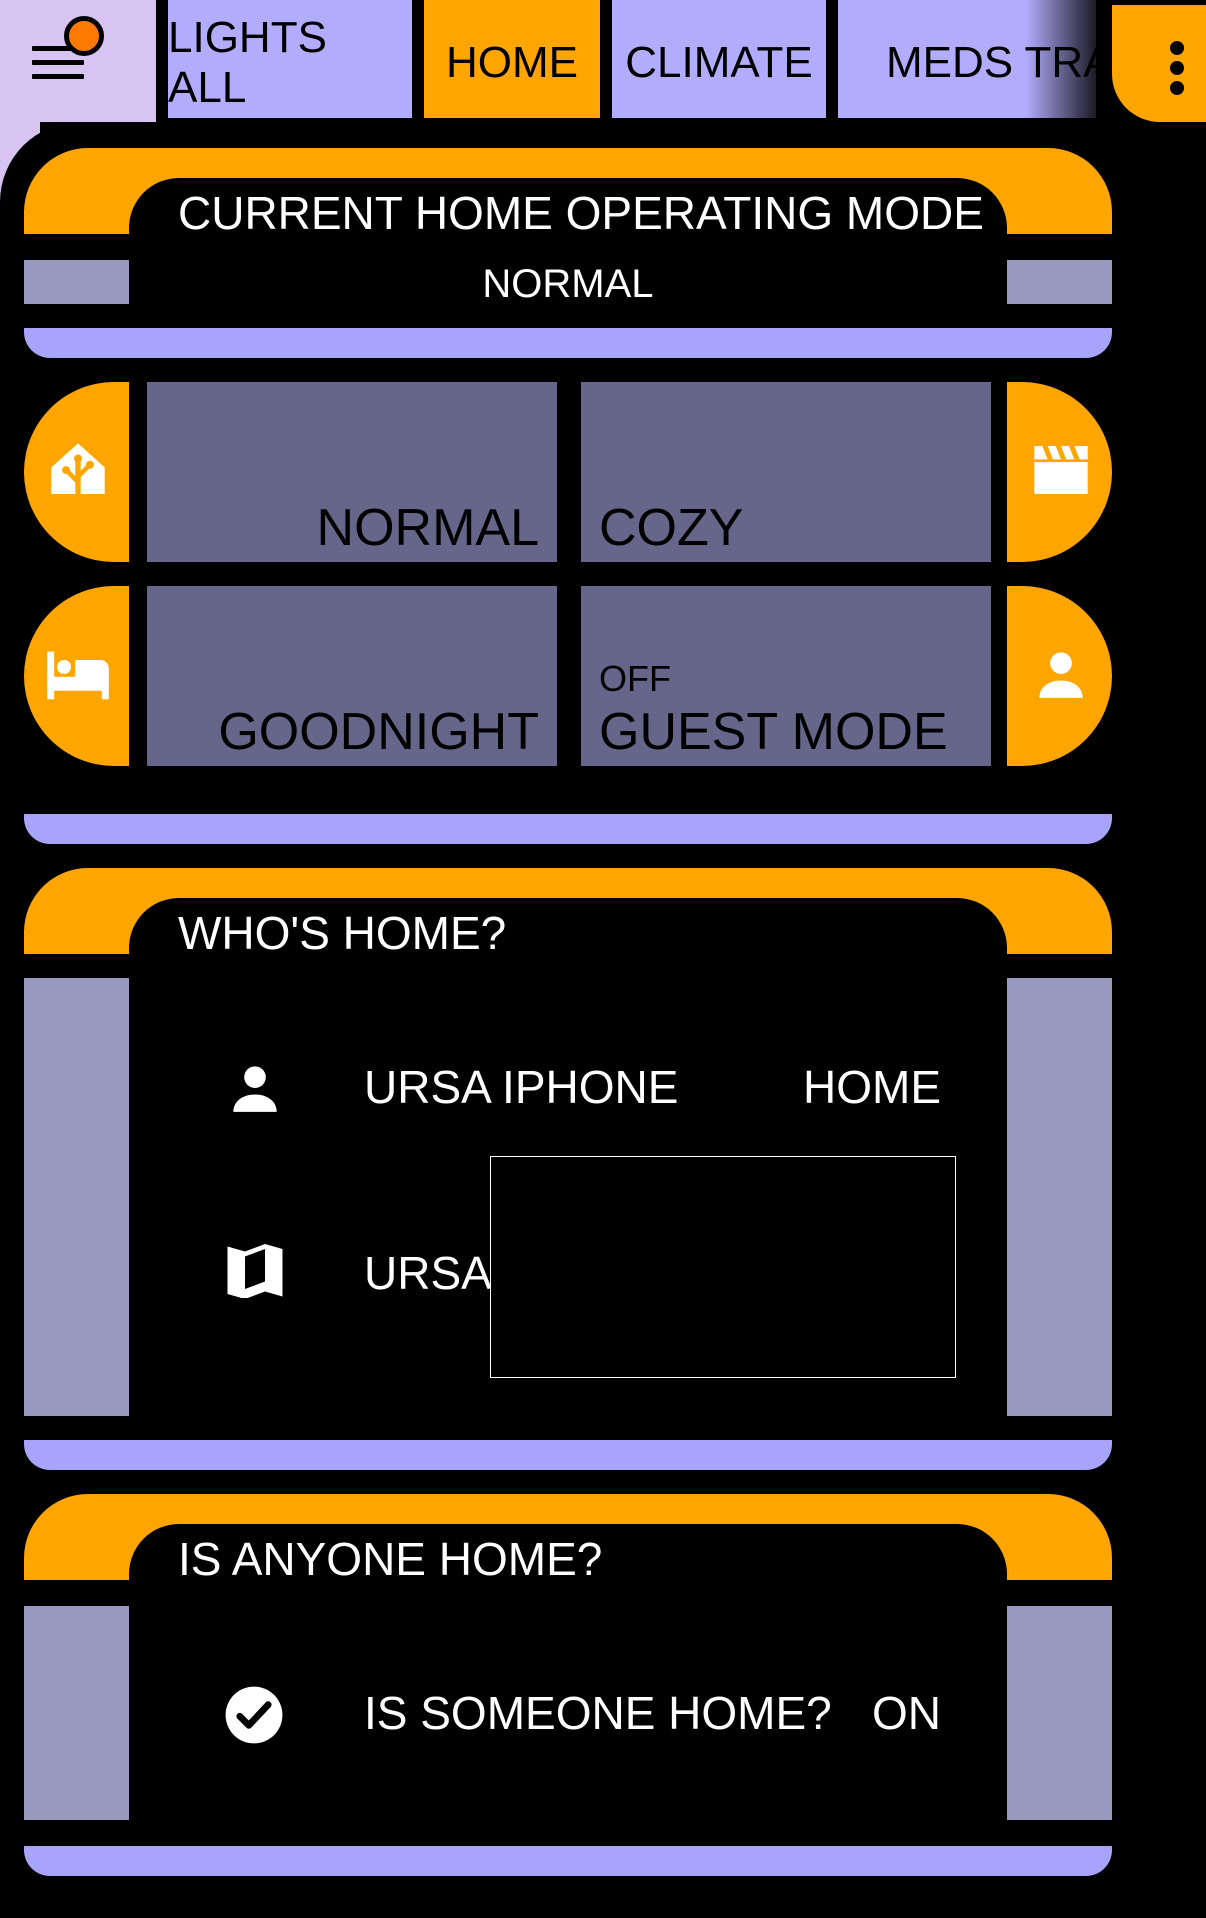 The width and height of the screenshot is (1206, 1918). What do you see at coordinates (906, 1713) in the screenshot?
I see `entity-state: ON` at bounding box center [906, 1713].